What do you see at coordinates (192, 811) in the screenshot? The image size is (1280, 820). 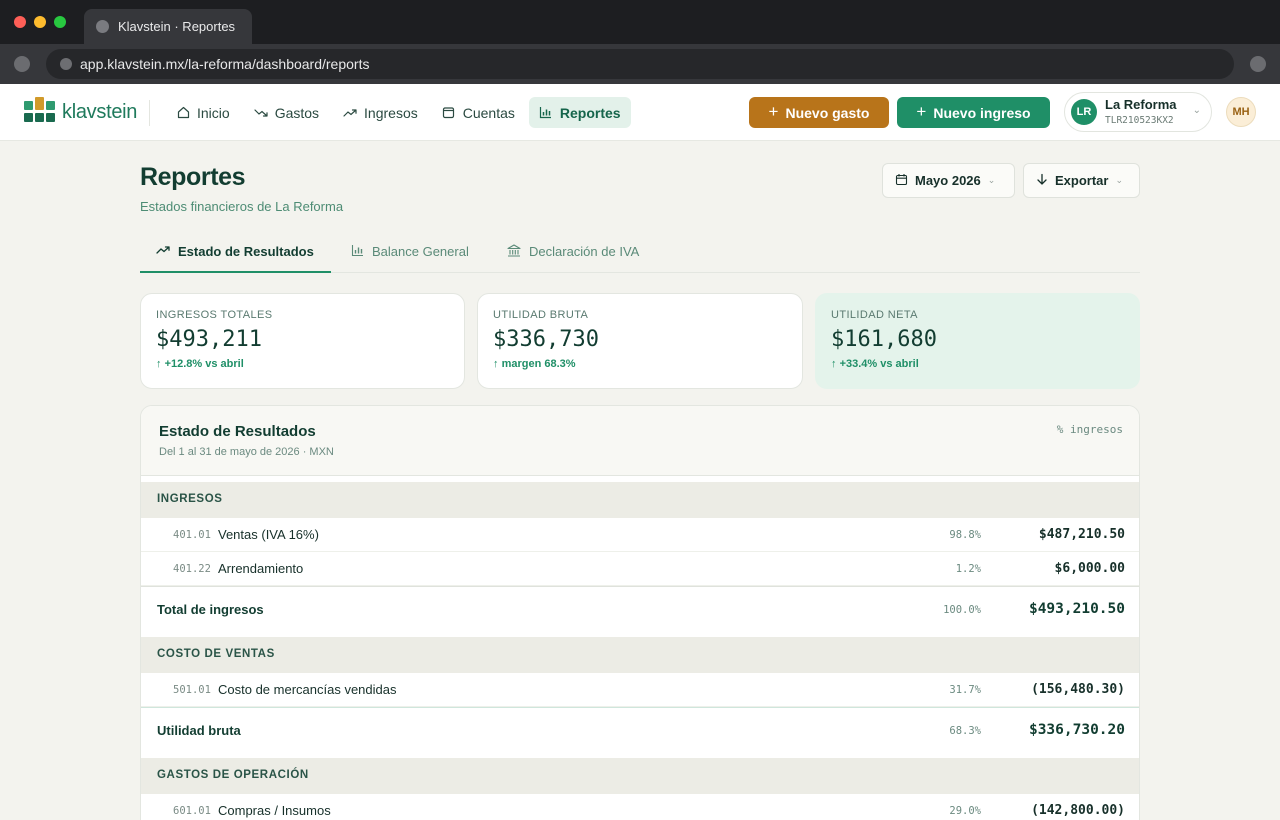 I see `account-code: 601.01` at bounding box center [192, 811].